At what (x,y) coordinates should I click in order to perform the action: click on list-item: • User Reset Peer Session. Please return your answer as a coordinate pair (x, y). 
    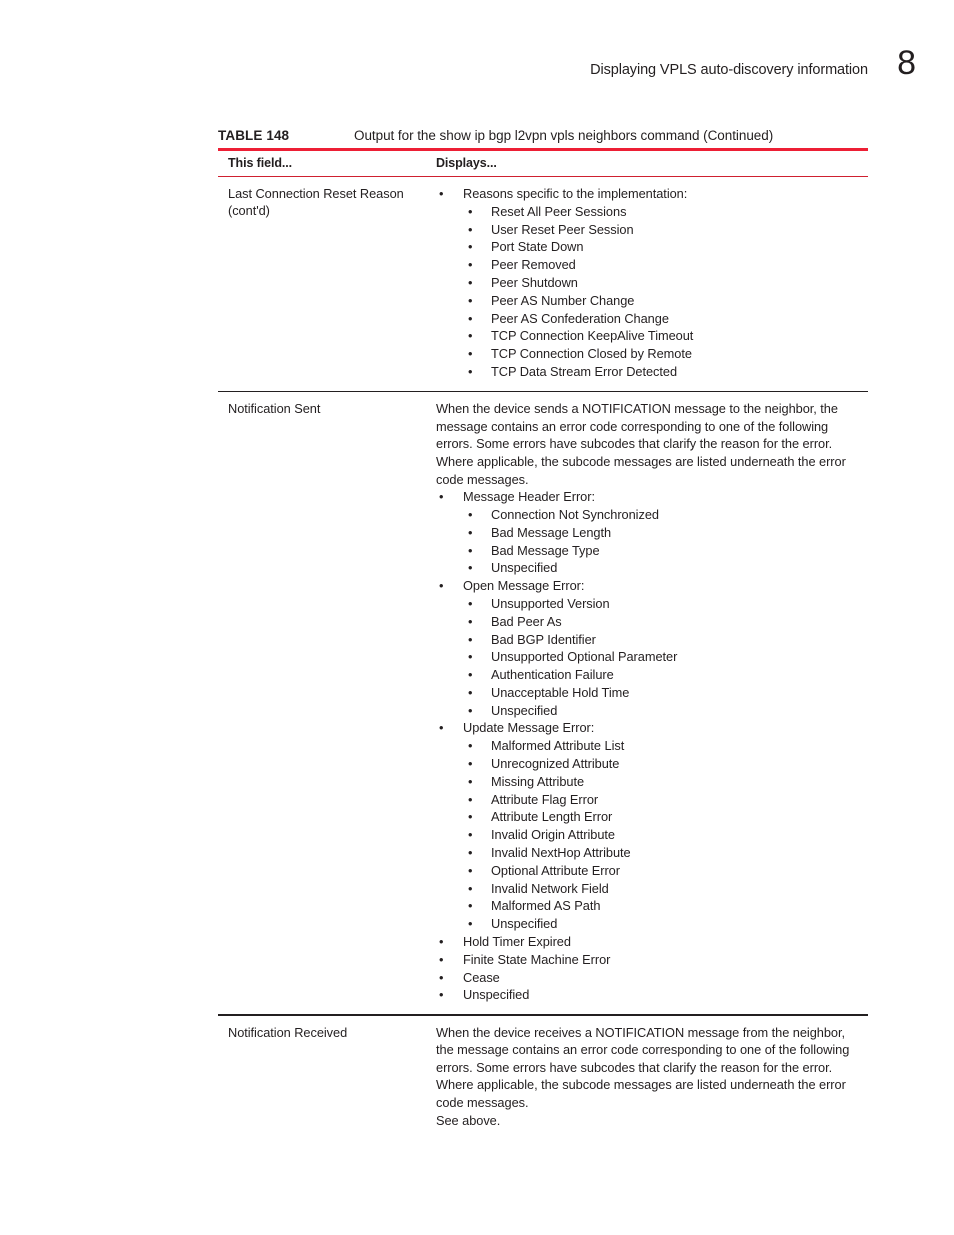
    Looking at the image, I should click on (665, 230).